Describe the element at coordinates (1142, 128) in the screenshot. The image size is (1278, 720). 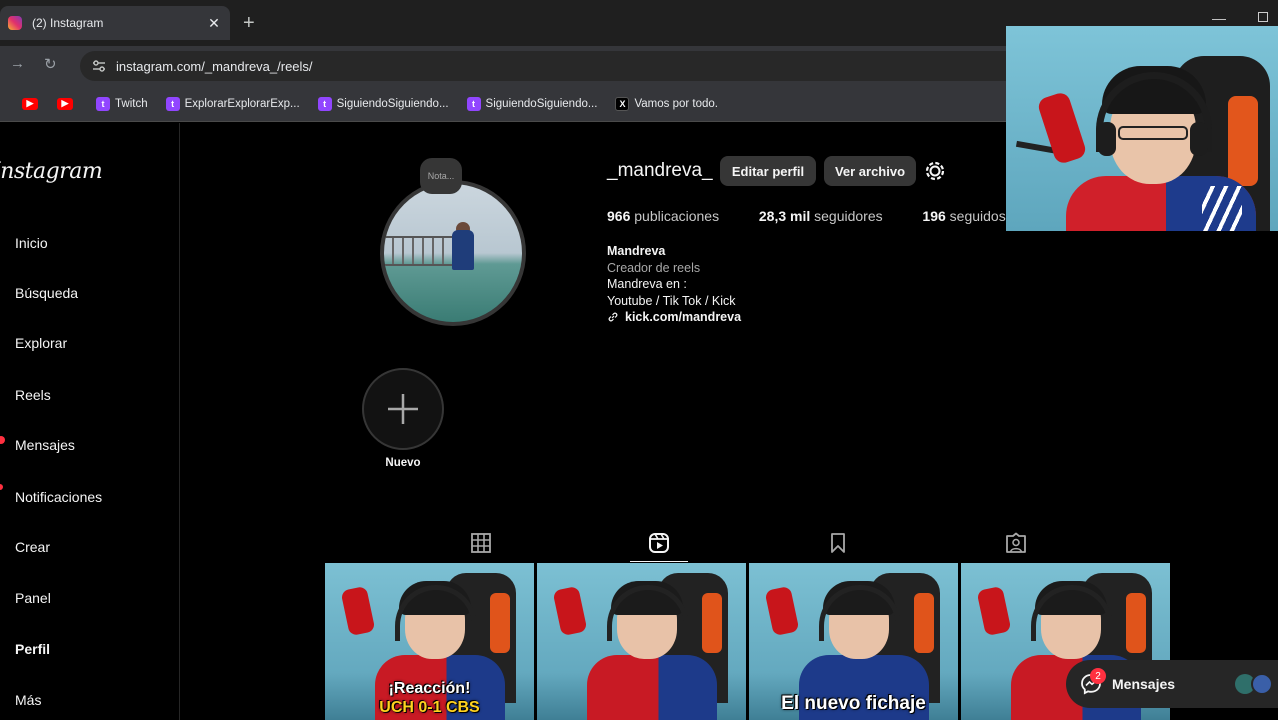
I see `streamer-webcam-overlay` at that location.